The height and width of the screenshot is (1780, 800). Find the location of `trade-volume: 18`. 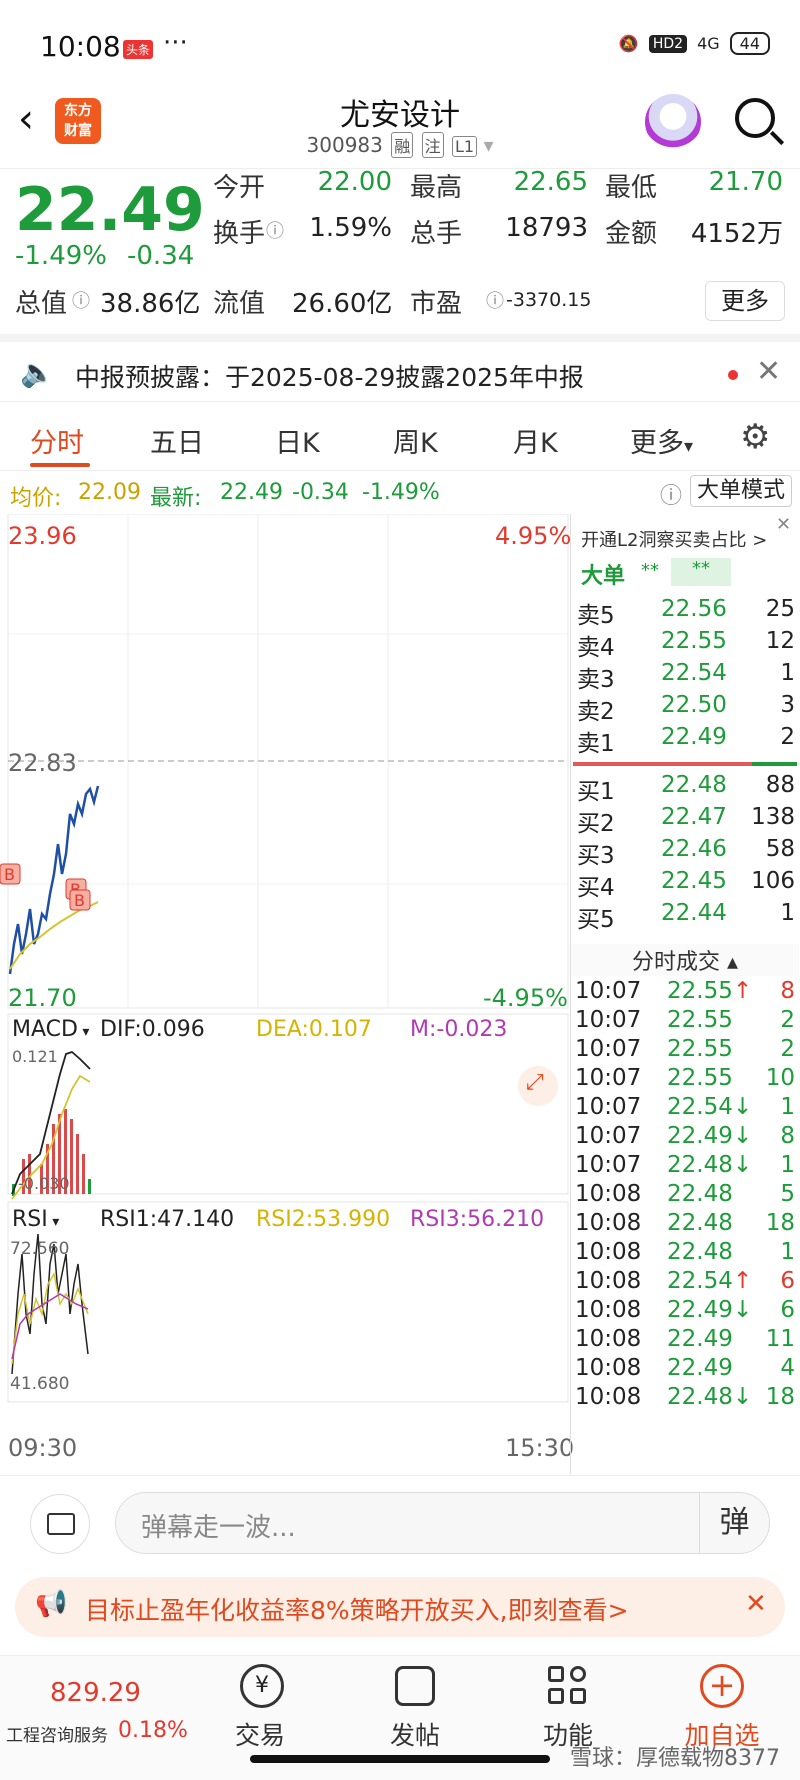

trade-volume: 18 is located at coordinates (780, 1223).